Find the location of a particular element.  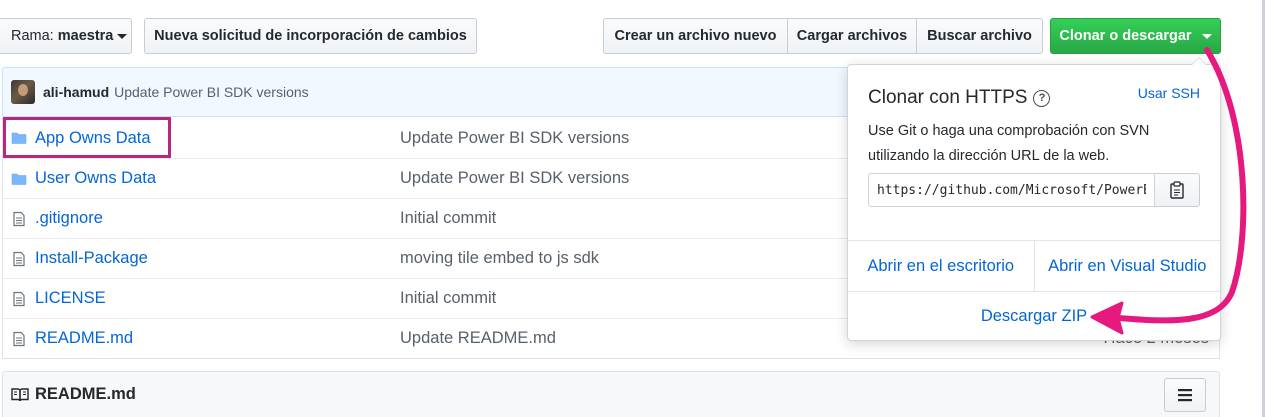

file-link: LICENSE is located at coordinates (70, 298).